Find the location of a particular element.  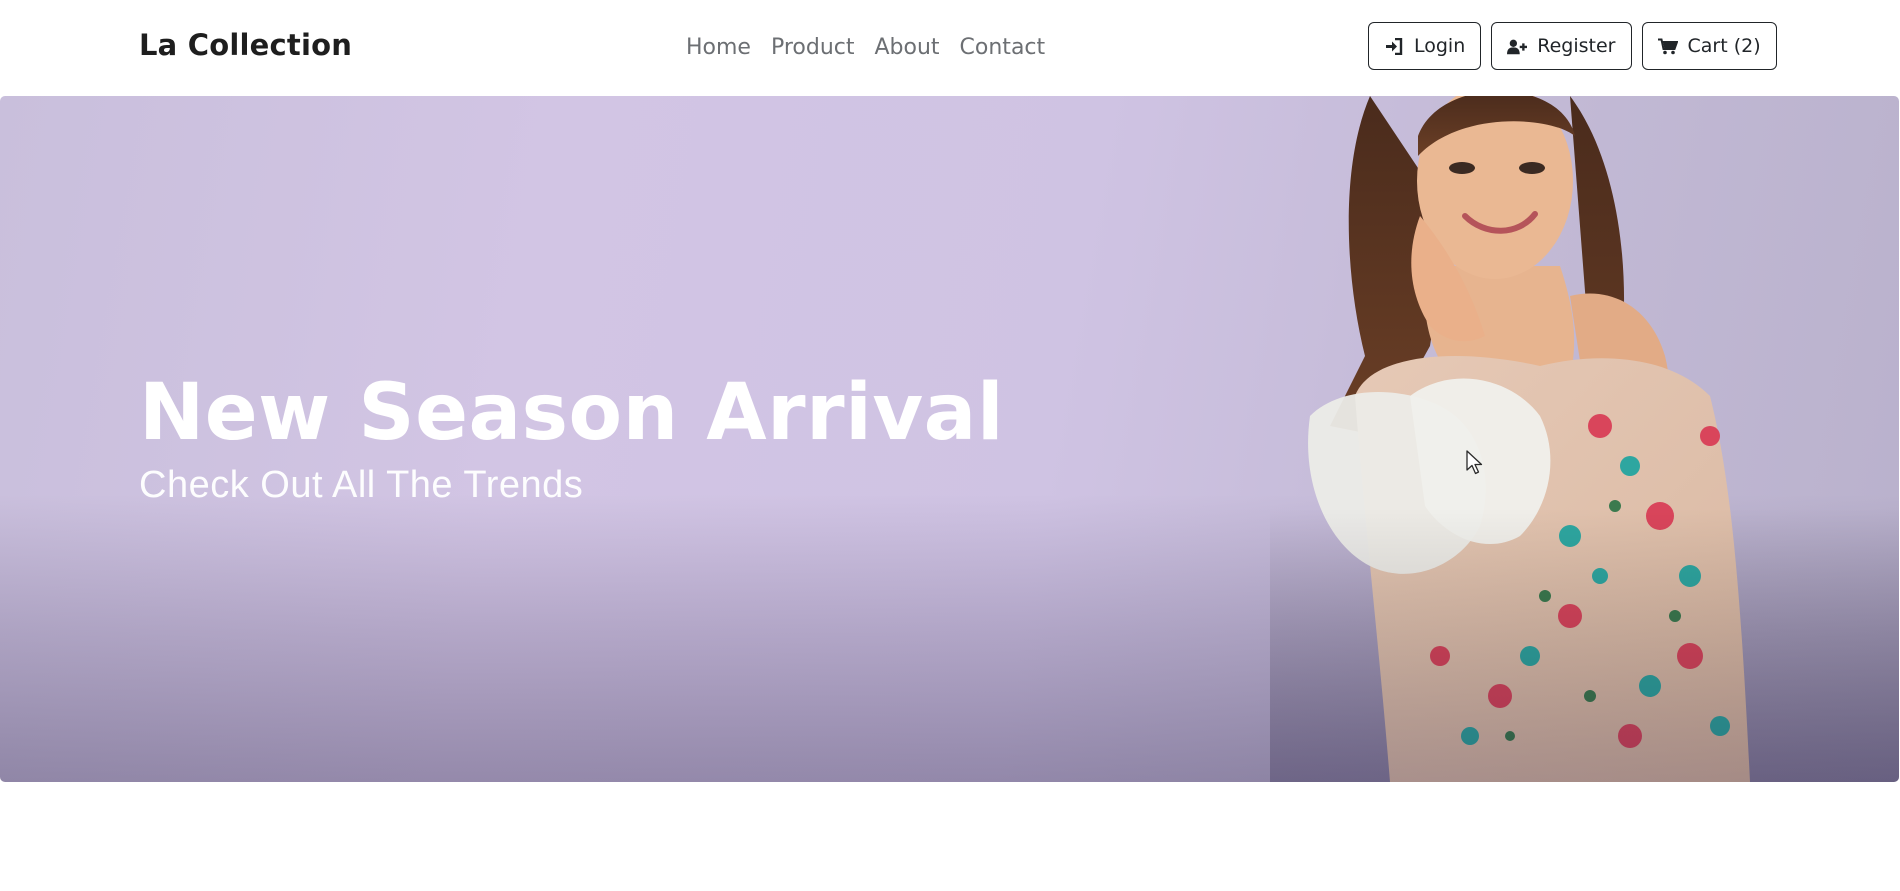

register-label: Register is located at coordinates (1576, 46).